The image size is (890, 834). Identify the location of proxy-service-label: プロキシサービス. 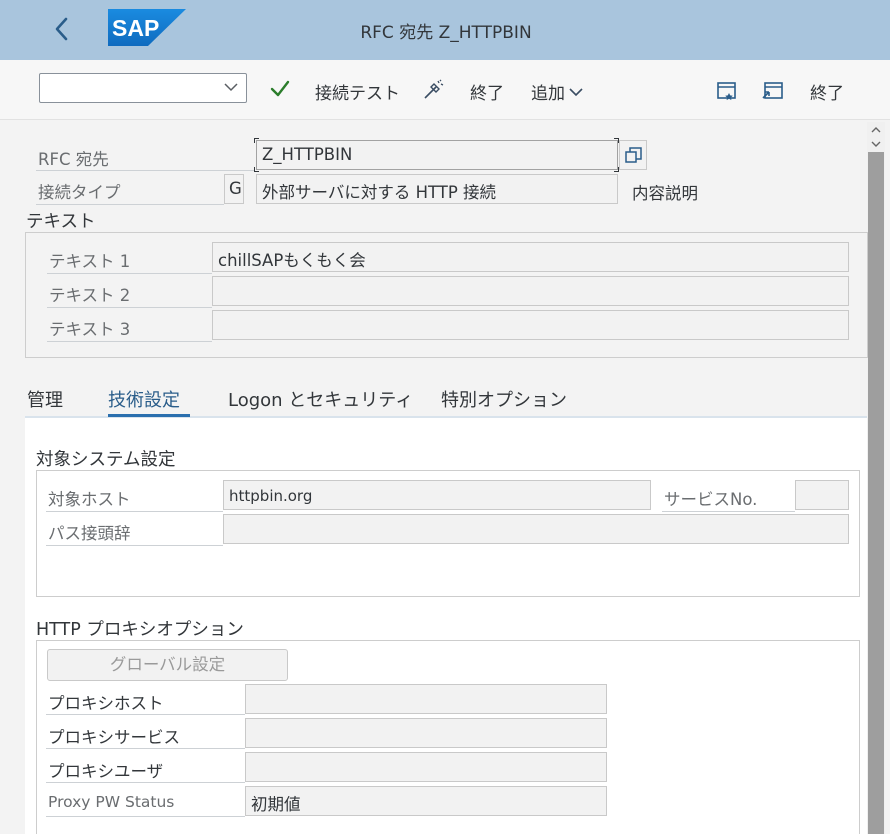
(114, 737).